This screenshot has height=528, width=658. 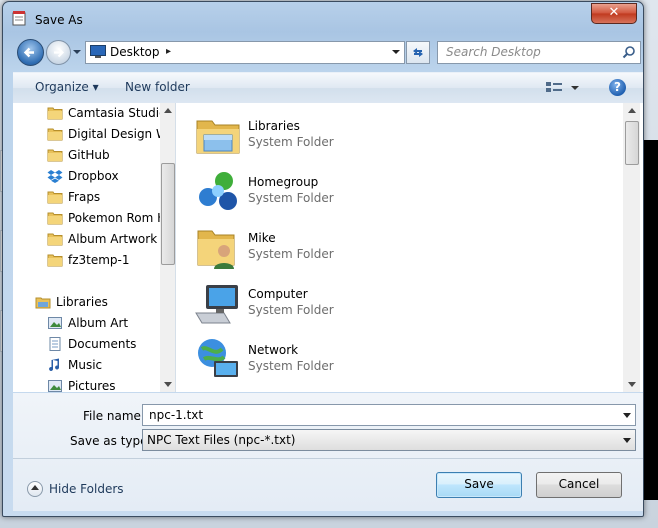 I want to click on new-folder-button: New folder, so click(x=157, y=87).